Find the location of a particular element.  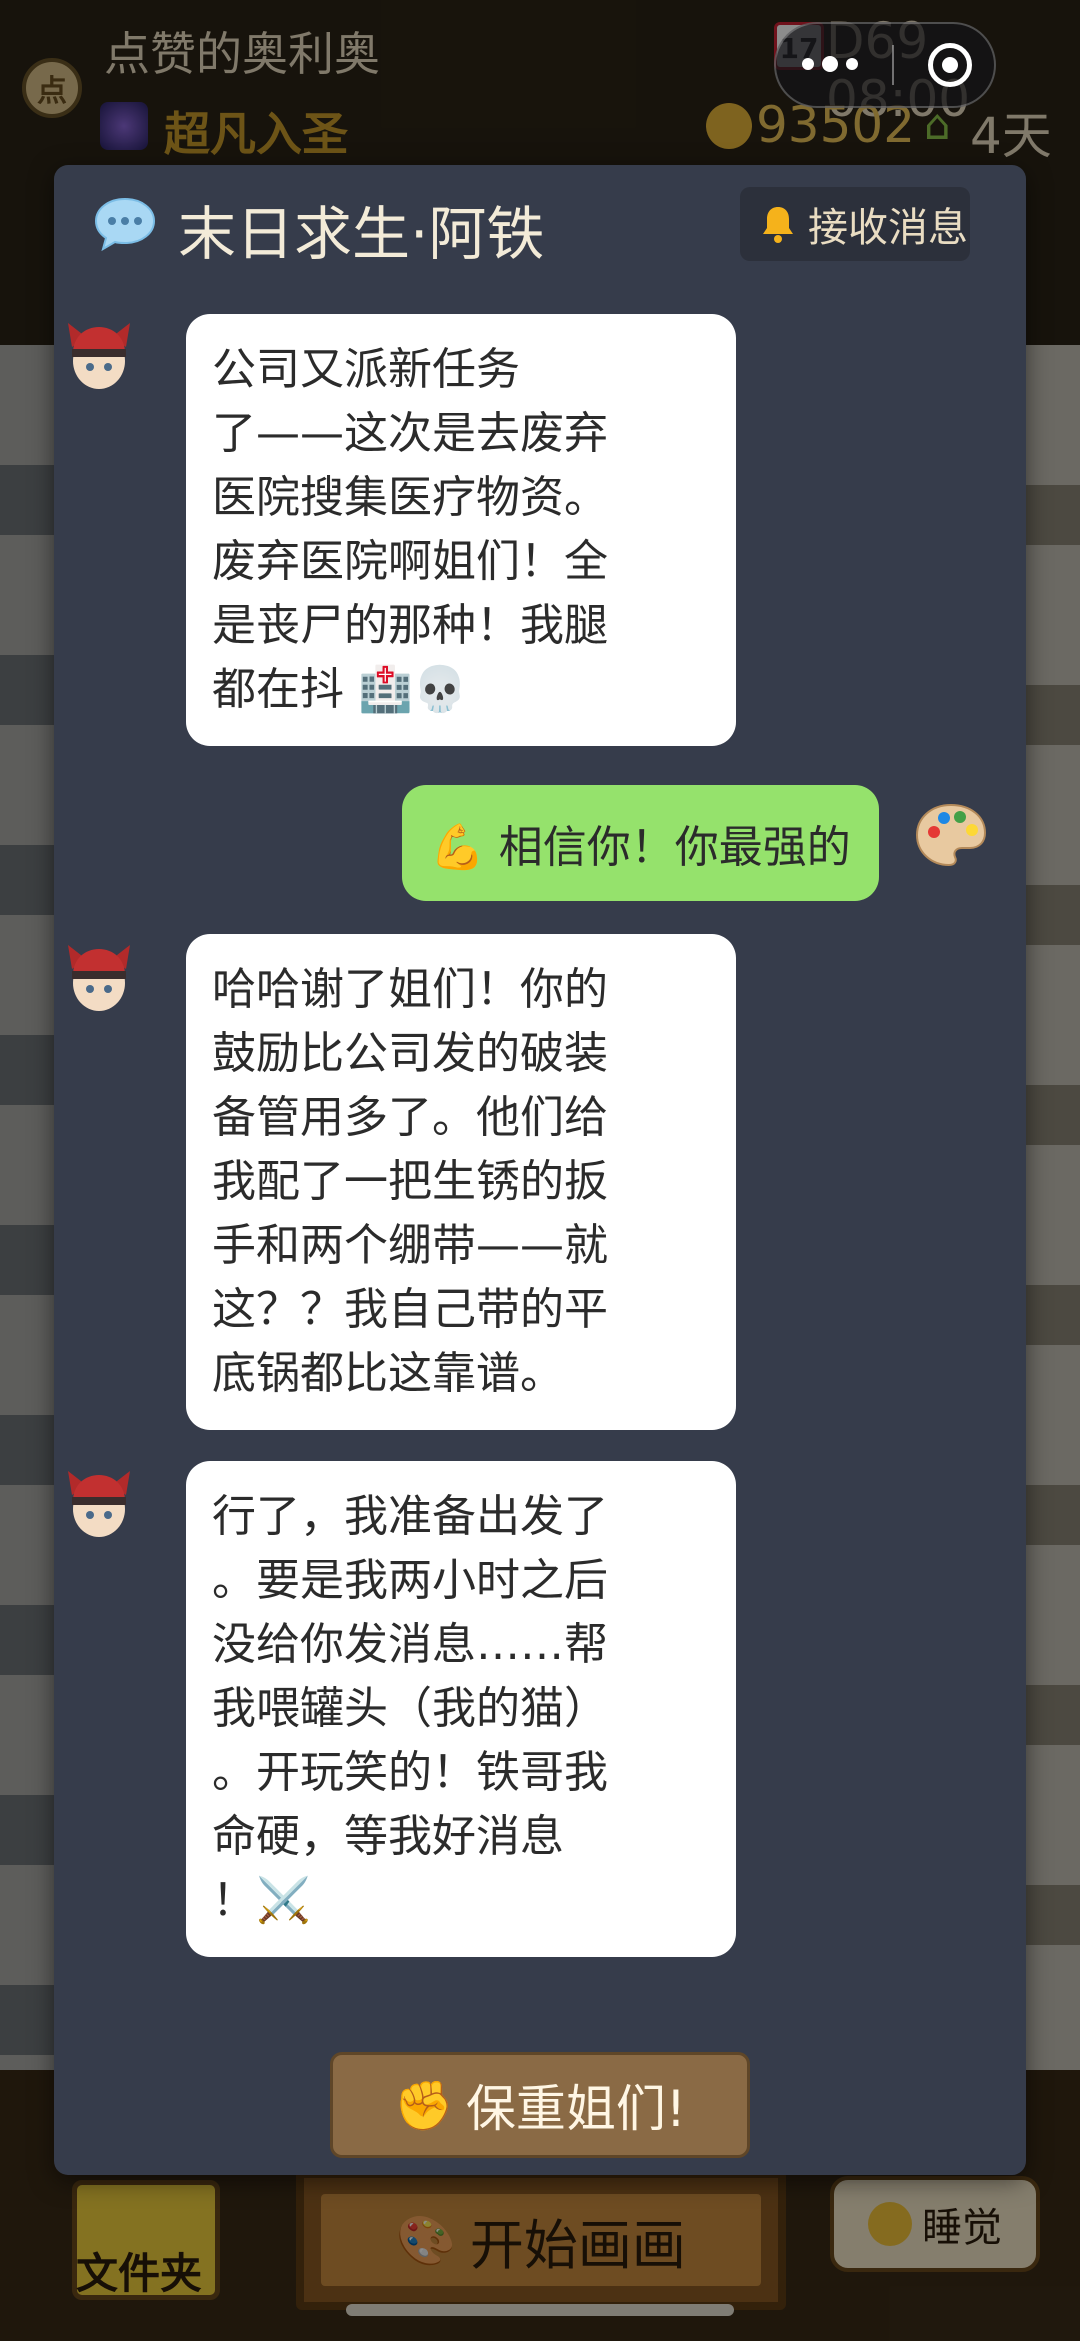

my-message-bubble: 💪 相信你！你最强的 is located at coordinates (640, 843).